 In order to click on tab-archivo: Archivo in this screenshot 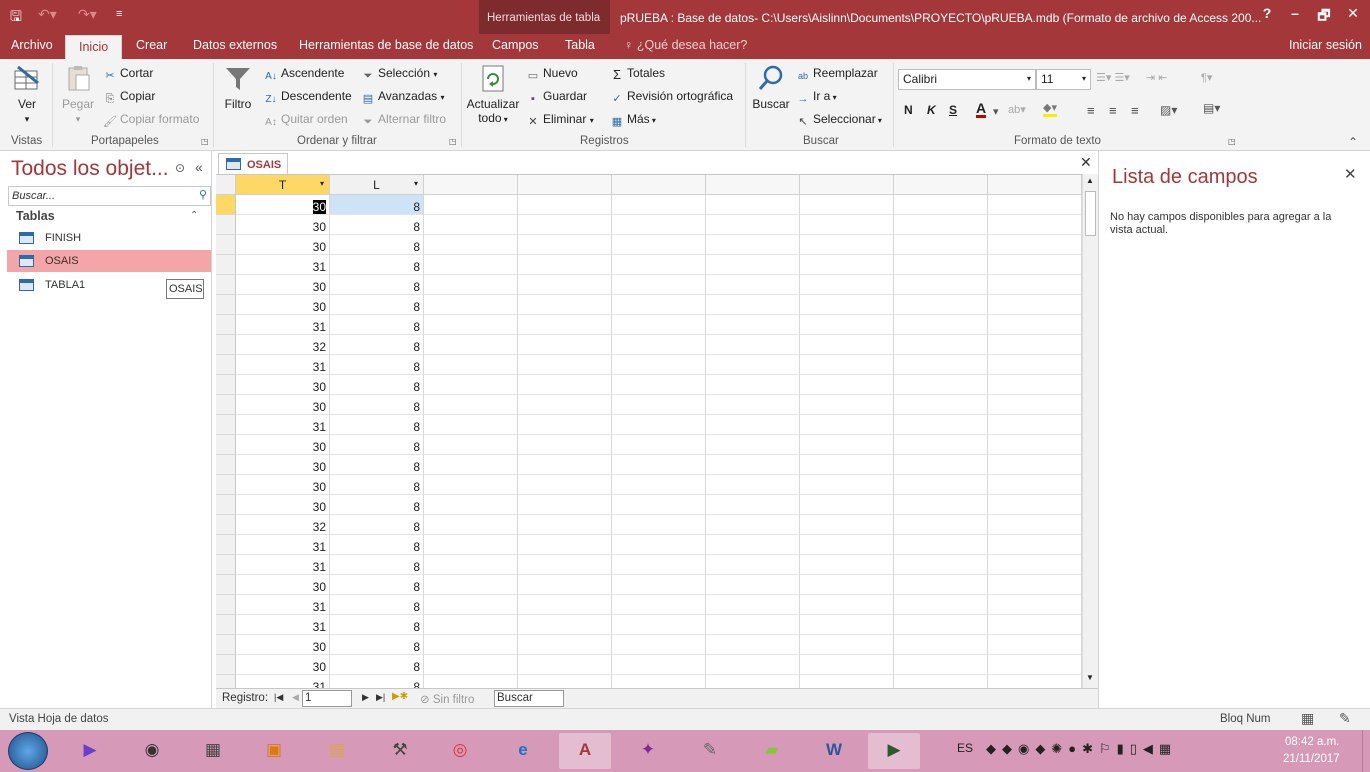, I will do `click(32, 45)`.